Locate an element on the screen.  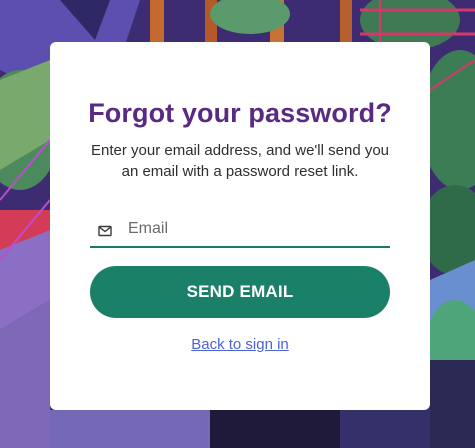
send-email-button: SEND EMAIL is located at coordinates (240, 292).